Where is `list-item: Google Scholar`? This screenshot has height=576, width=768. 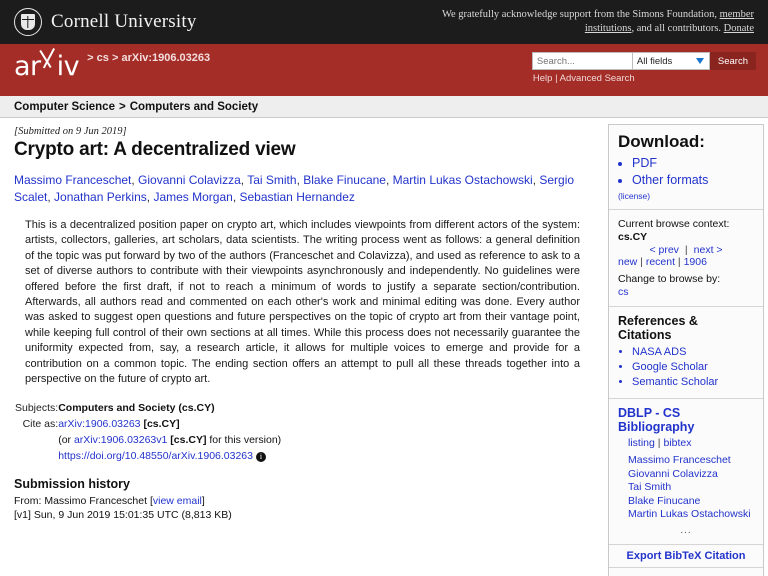
list-item: Google Scholar is located at coordinates (693, 367).